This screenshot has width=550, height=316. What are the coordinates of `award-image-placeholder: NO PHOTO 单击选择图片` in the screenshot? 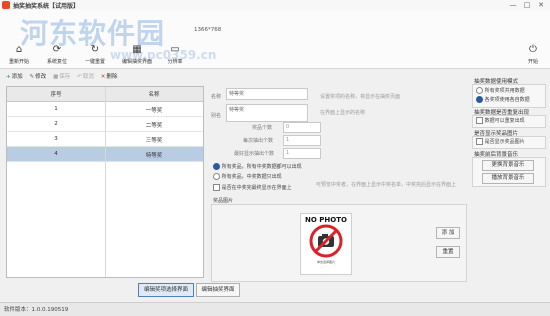 It's located at (326, 244).